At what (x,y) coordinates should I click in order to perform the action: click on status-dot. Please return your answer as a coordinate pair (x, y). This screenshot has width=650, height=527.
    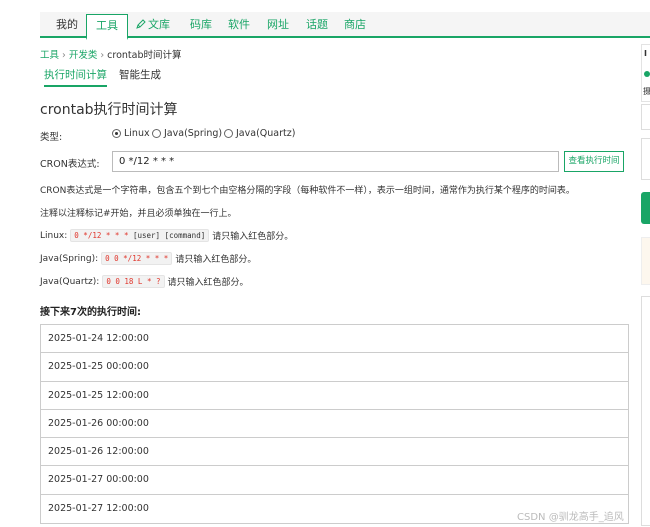
    Looking at the image, I should click on (647, 74).